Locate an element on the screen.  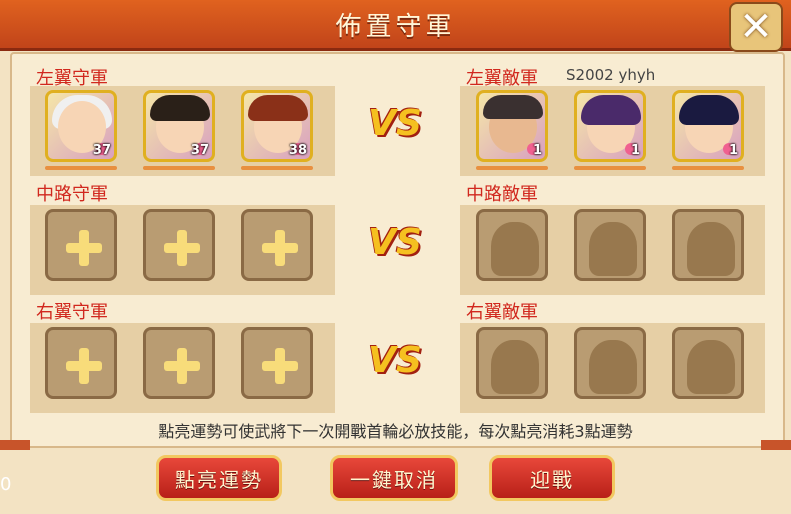
close-icon: ✕ is located at coordinates (756, 27).